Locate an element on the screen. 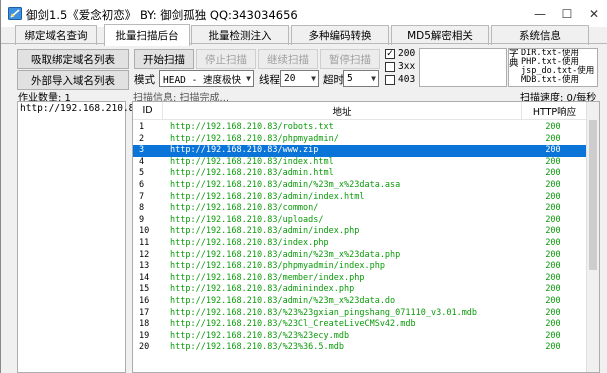 Image resolution: width=607 pixels, height=373 pixels. table-row: 11 http://192.168.210.83/index.php 200 is located at coordinates (360, 244).